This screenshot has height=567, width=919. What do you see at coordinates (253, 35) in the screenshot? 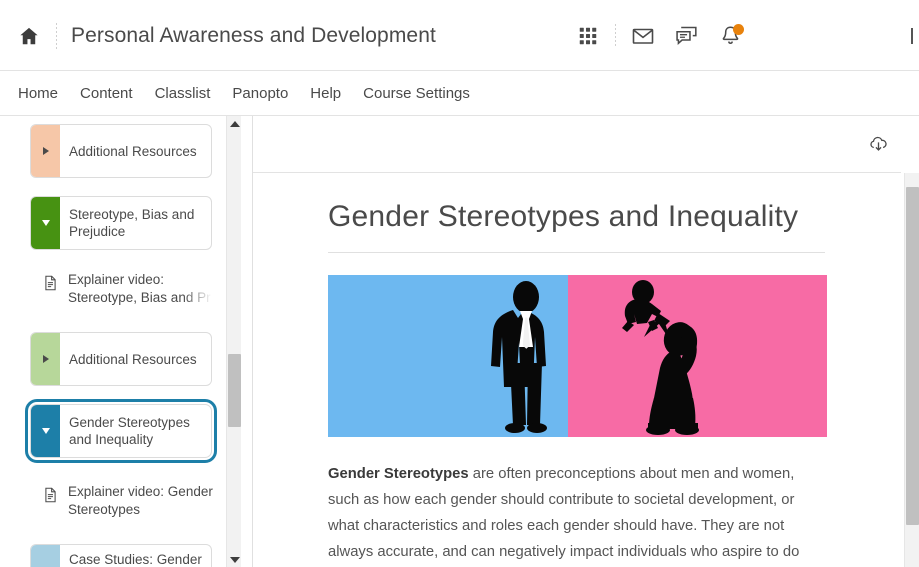
I see `page-title: Personal Awareness and Development` at bounding box center [253, 35].